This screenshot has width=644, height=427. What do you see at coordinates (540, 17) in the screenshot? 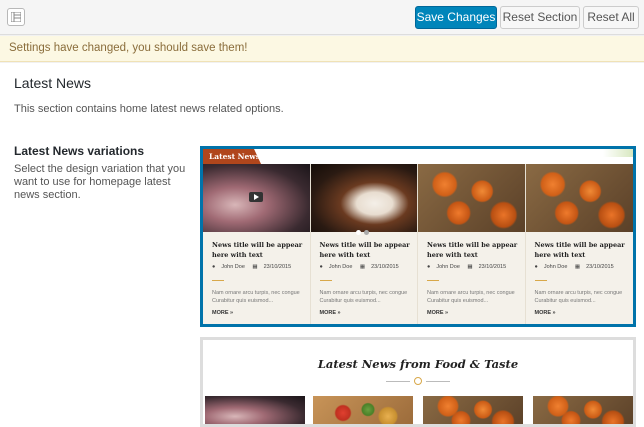
I see `reset-section-button: Reset Section` at bounding box center [540, 17].